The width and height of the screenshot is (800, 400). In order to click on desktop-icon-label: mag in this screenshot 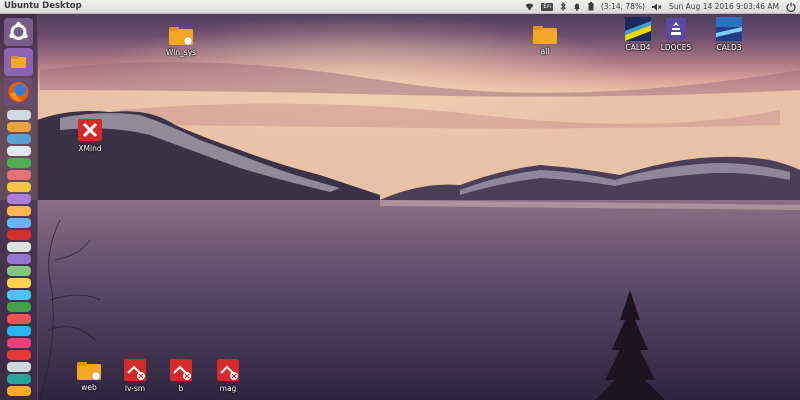, I will do `click(228, 388)`.